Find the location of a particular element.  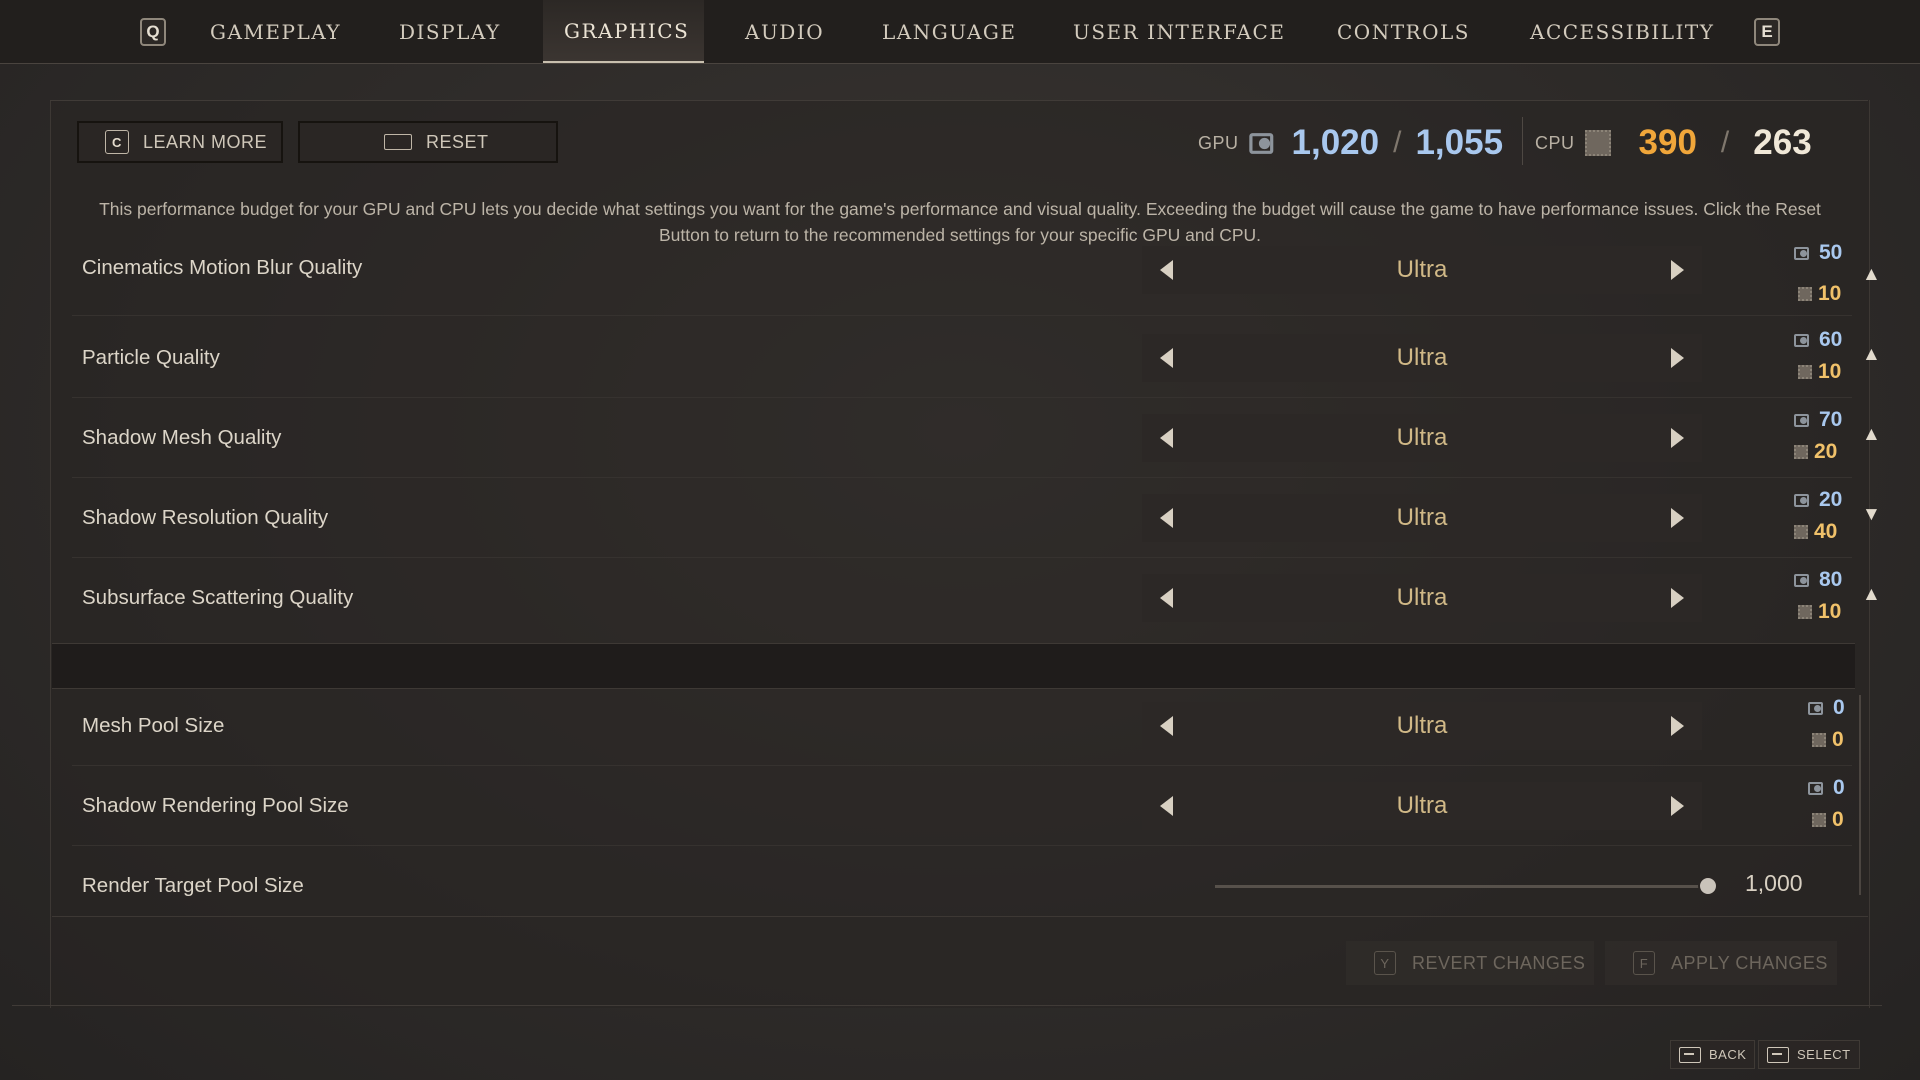

revert-changes-button: Y REVERT CHANGES is located at coordinates (1470, 963).